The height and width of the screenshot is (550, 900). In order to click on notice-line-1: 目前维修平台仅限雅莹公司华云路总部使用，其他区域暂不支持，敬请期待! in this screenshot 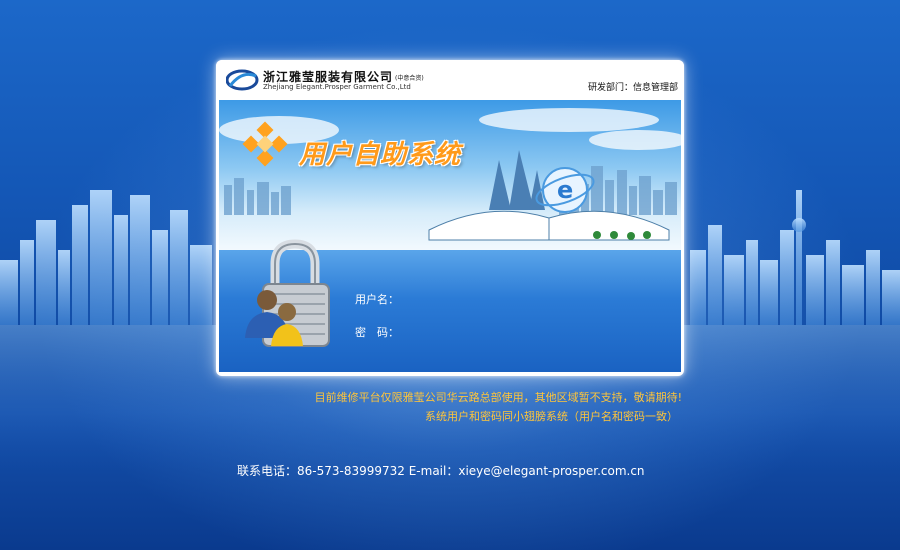, I will do `click(498, 397)`.